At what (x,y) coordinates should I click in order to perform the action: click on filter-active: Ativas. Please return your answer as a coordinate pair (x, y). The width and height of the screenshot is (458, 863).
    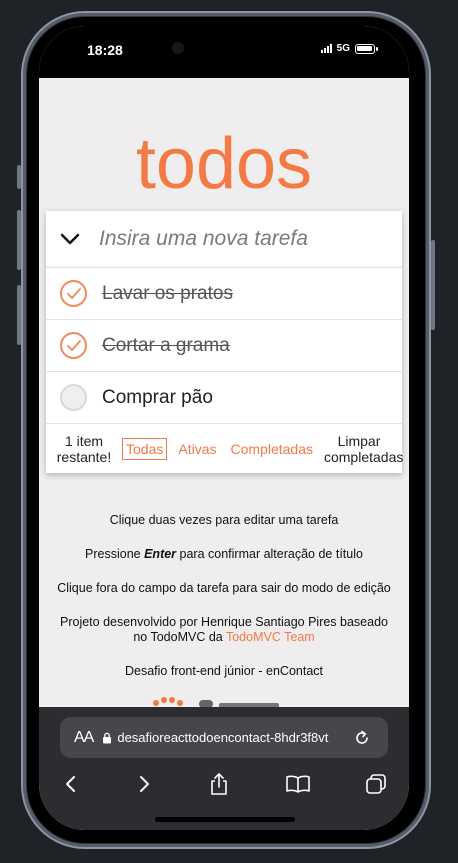
    Looking at the image, I should click on (197, 449).